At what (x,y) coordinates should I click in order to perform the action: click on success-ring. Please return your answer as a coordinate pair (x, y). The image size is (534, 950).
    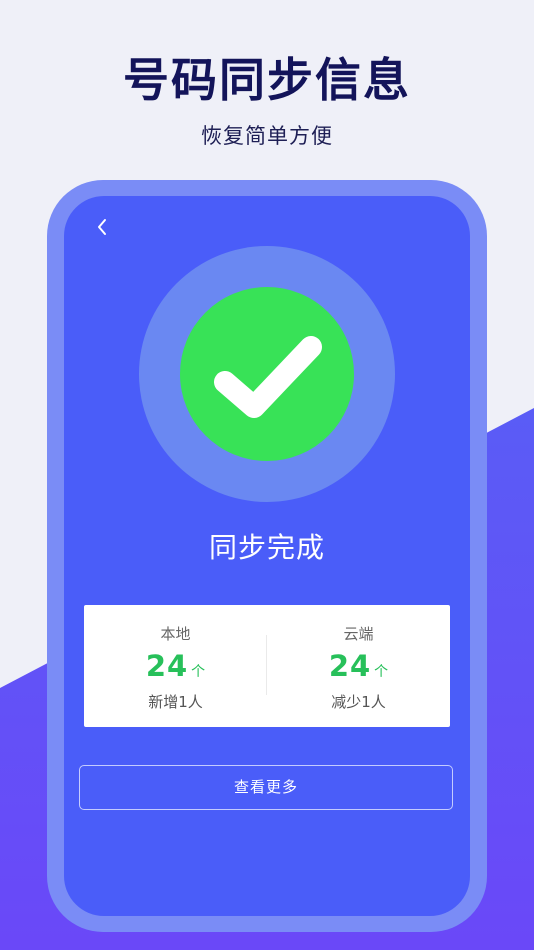
    Looking at the image, I should click on (267, 374).